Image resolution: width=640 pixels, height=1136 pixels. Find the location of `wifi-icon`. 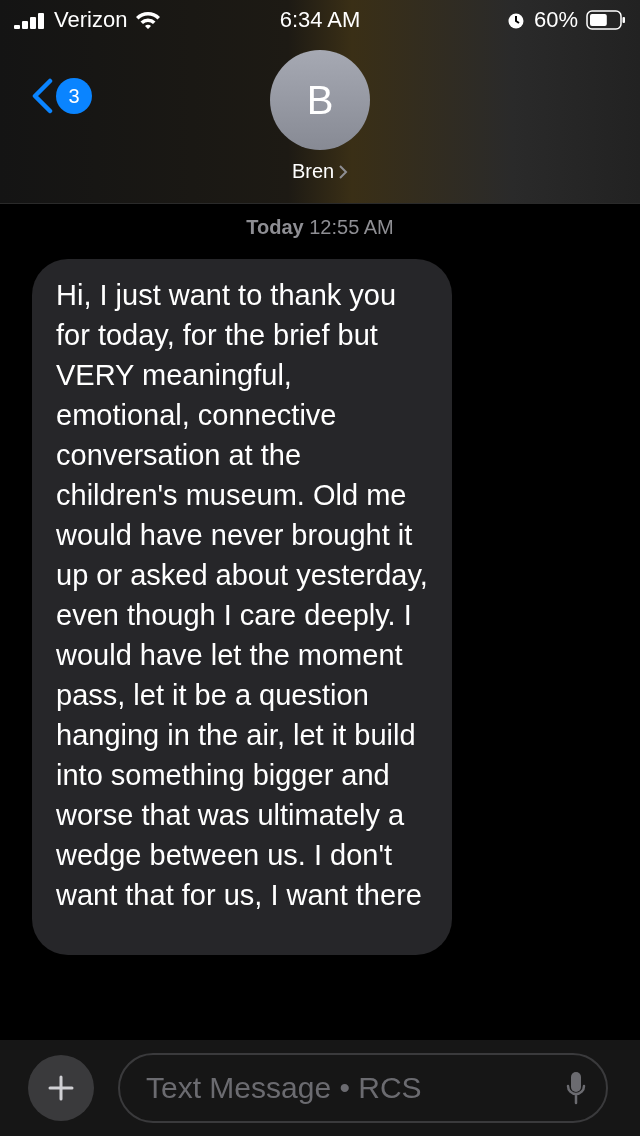

wifi-icon is located at coordinates (148, 20).